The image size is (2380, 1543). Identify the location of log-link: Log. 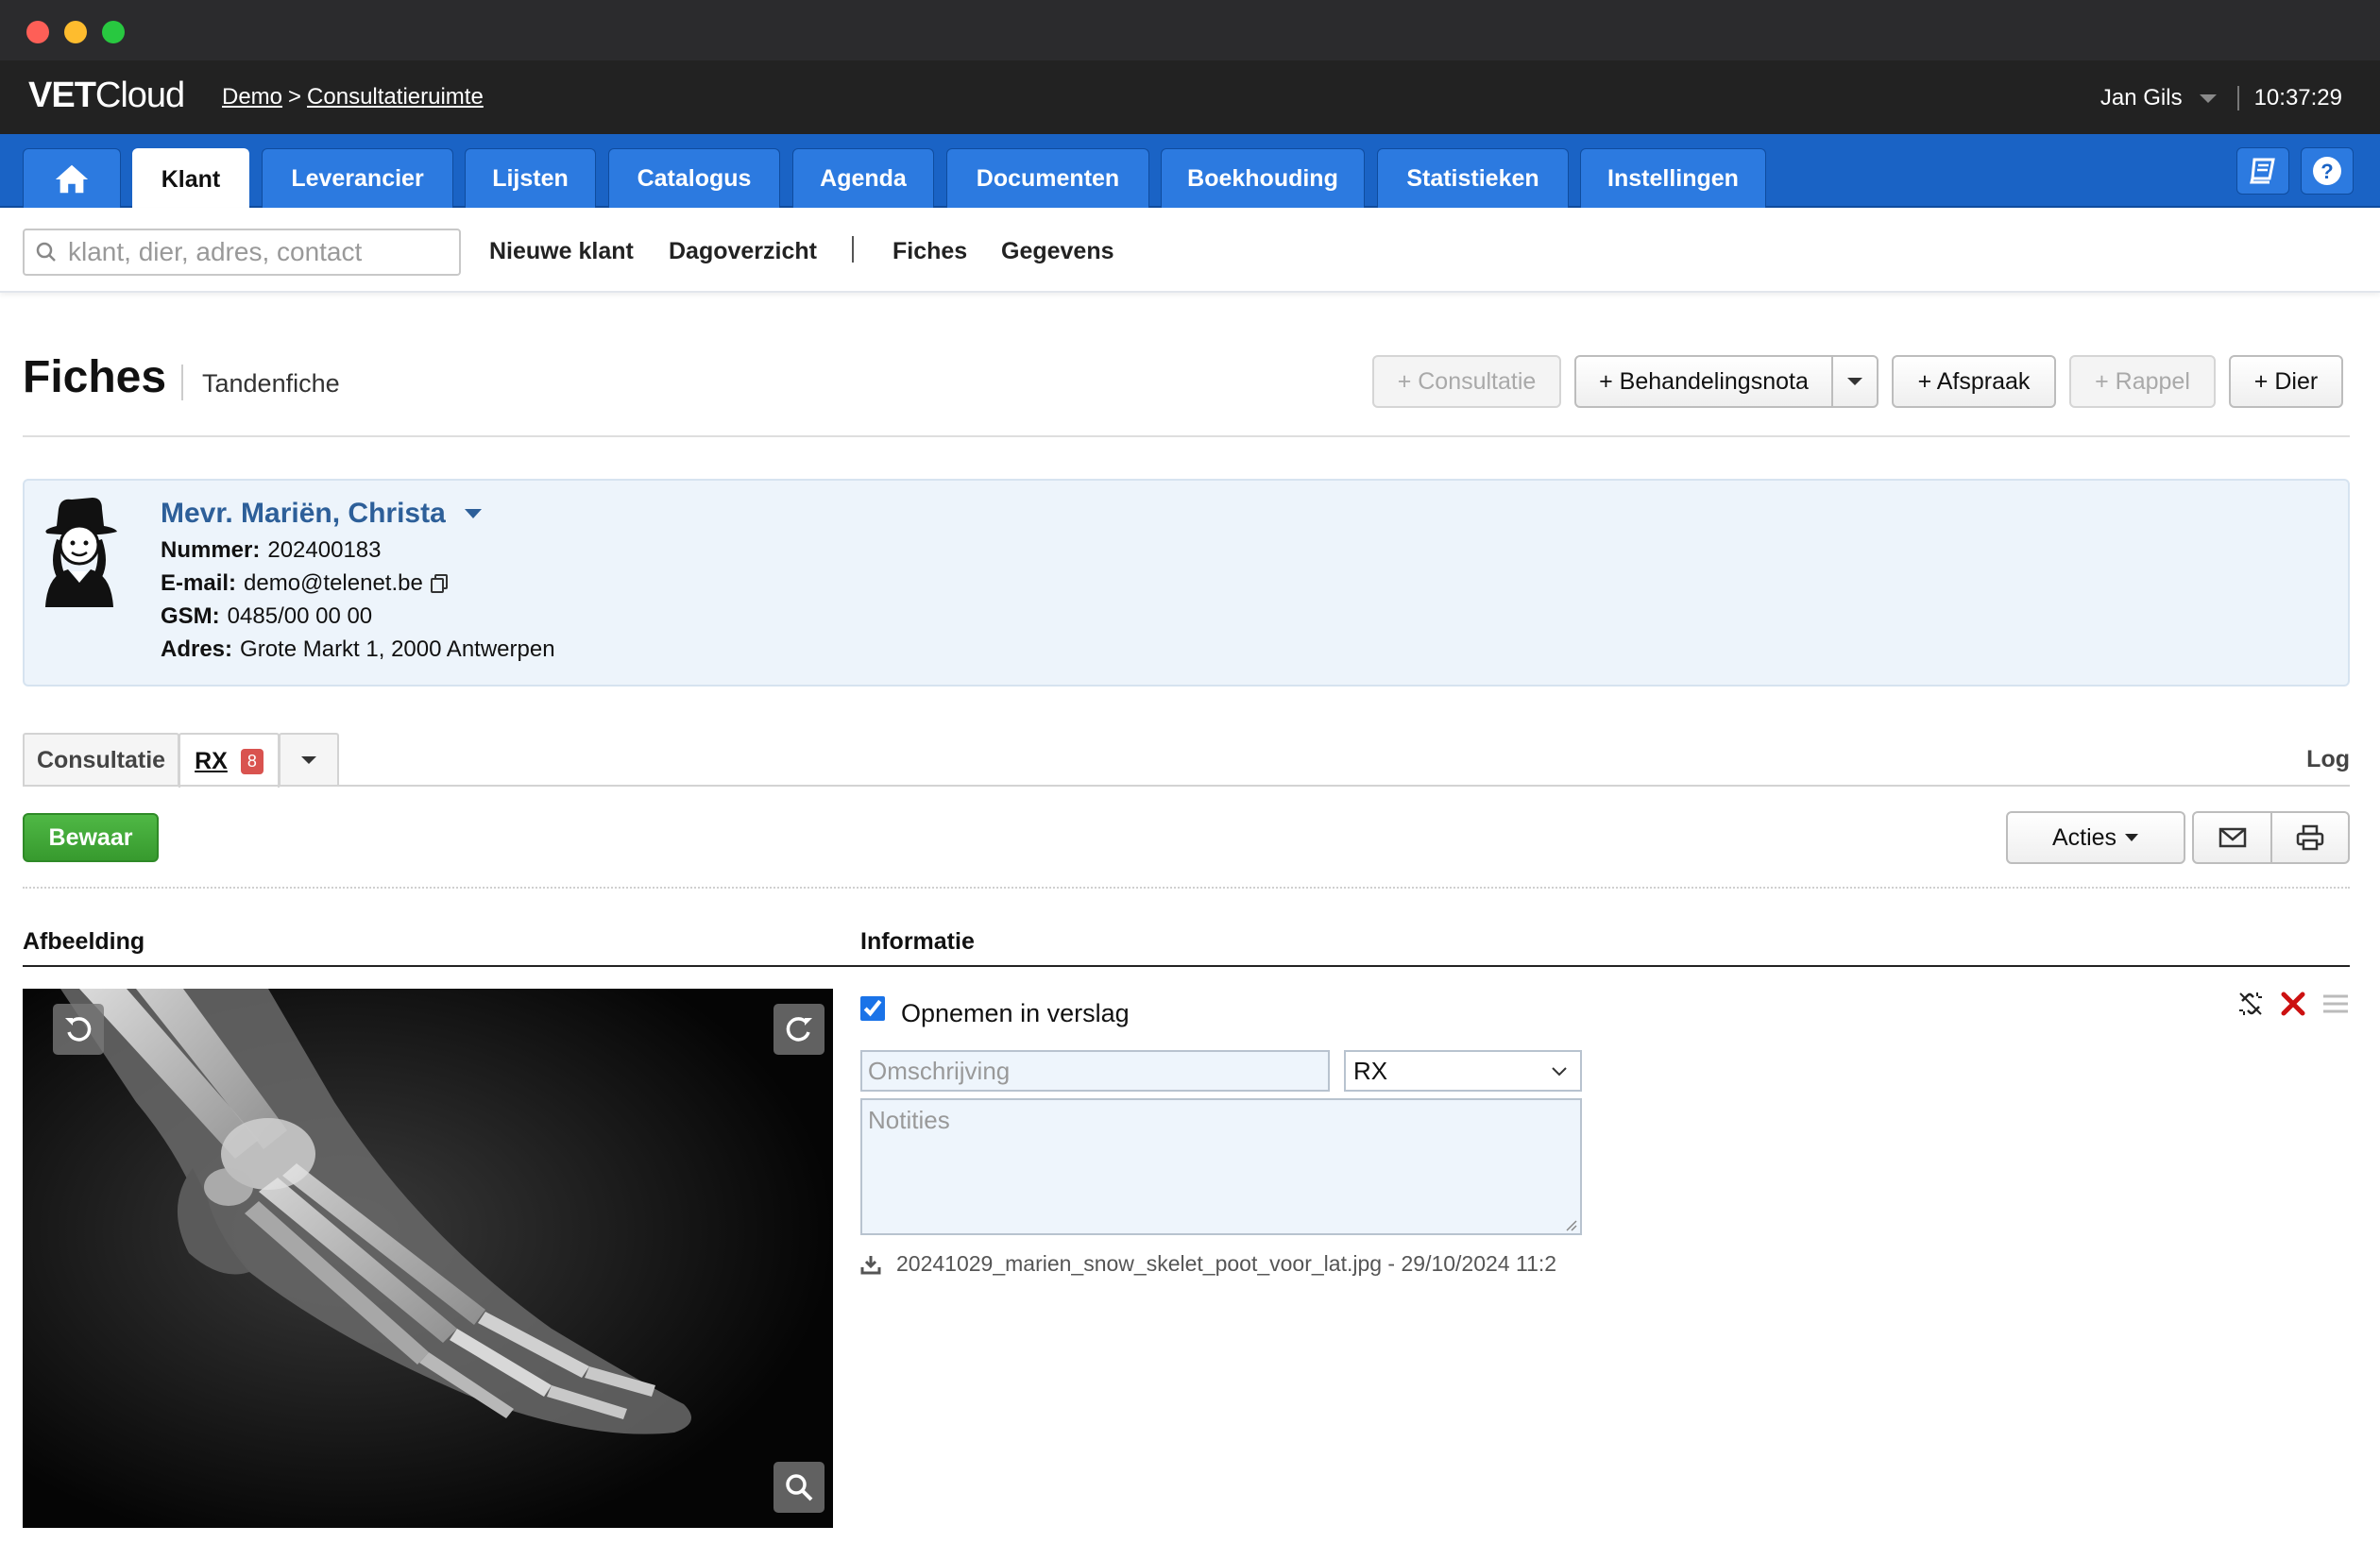
(2328, 760).